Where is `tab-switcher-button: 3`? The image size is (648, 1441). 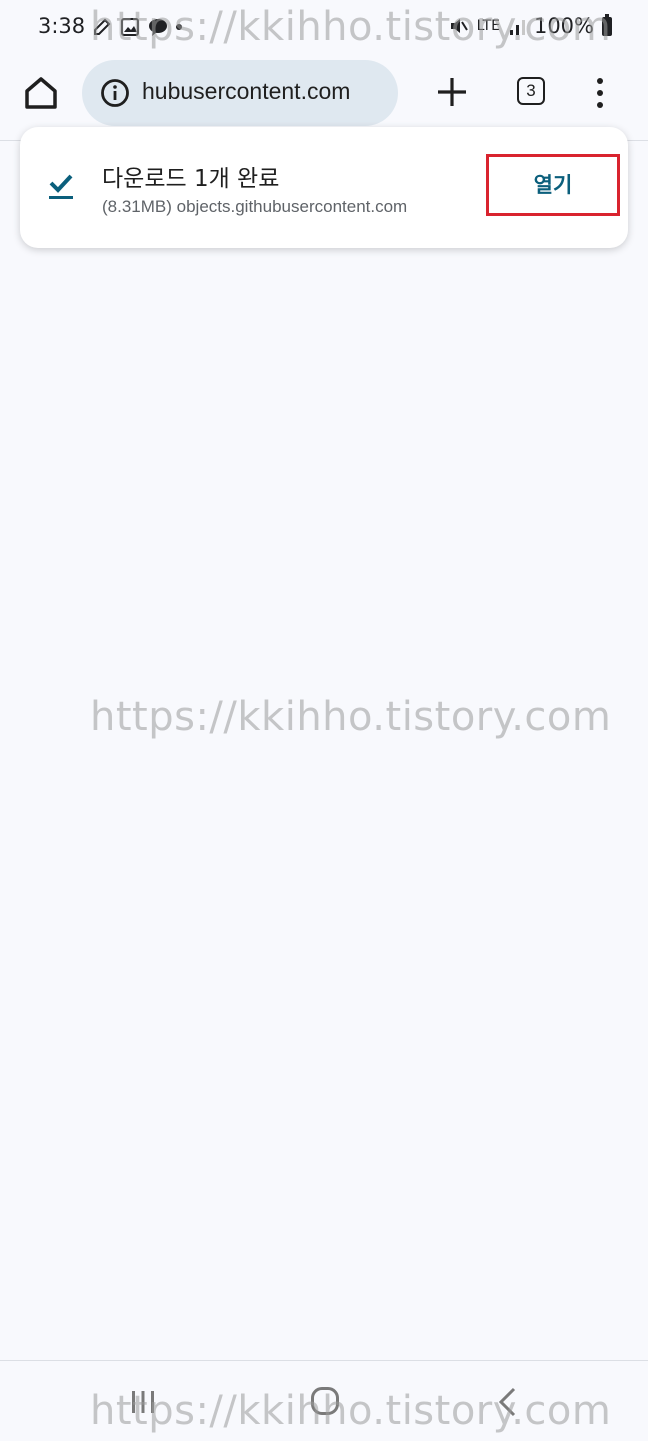
tab-switcher-button: 3 is located at coordinates (531, 91).